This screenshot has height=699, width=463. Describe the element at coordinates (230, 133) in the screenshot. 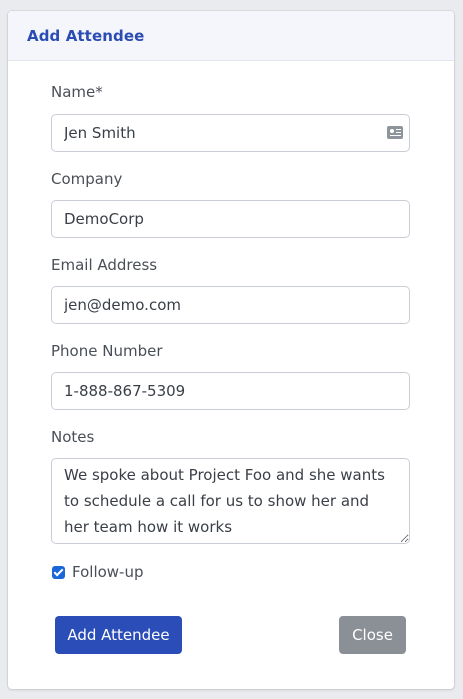

I see `name-input` at that location.